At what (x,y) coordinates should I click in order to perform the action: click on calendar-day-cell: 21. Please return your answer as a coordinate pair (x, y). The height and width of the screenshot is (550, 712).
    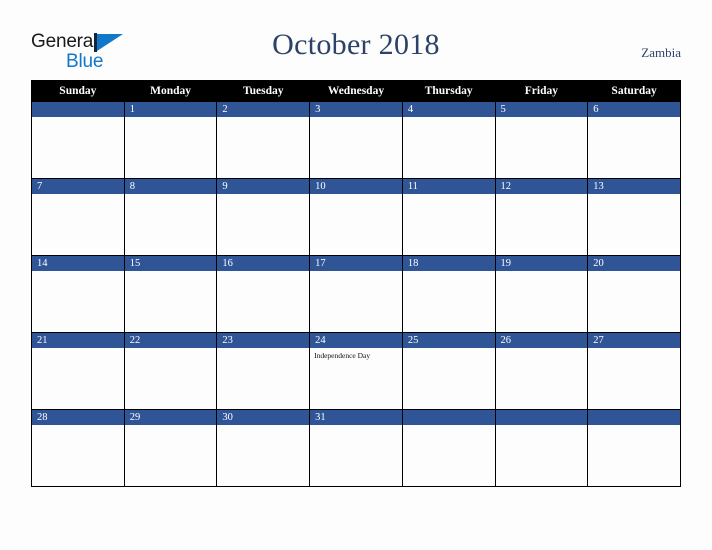
    Looking at the image, I should click on (78, 371).